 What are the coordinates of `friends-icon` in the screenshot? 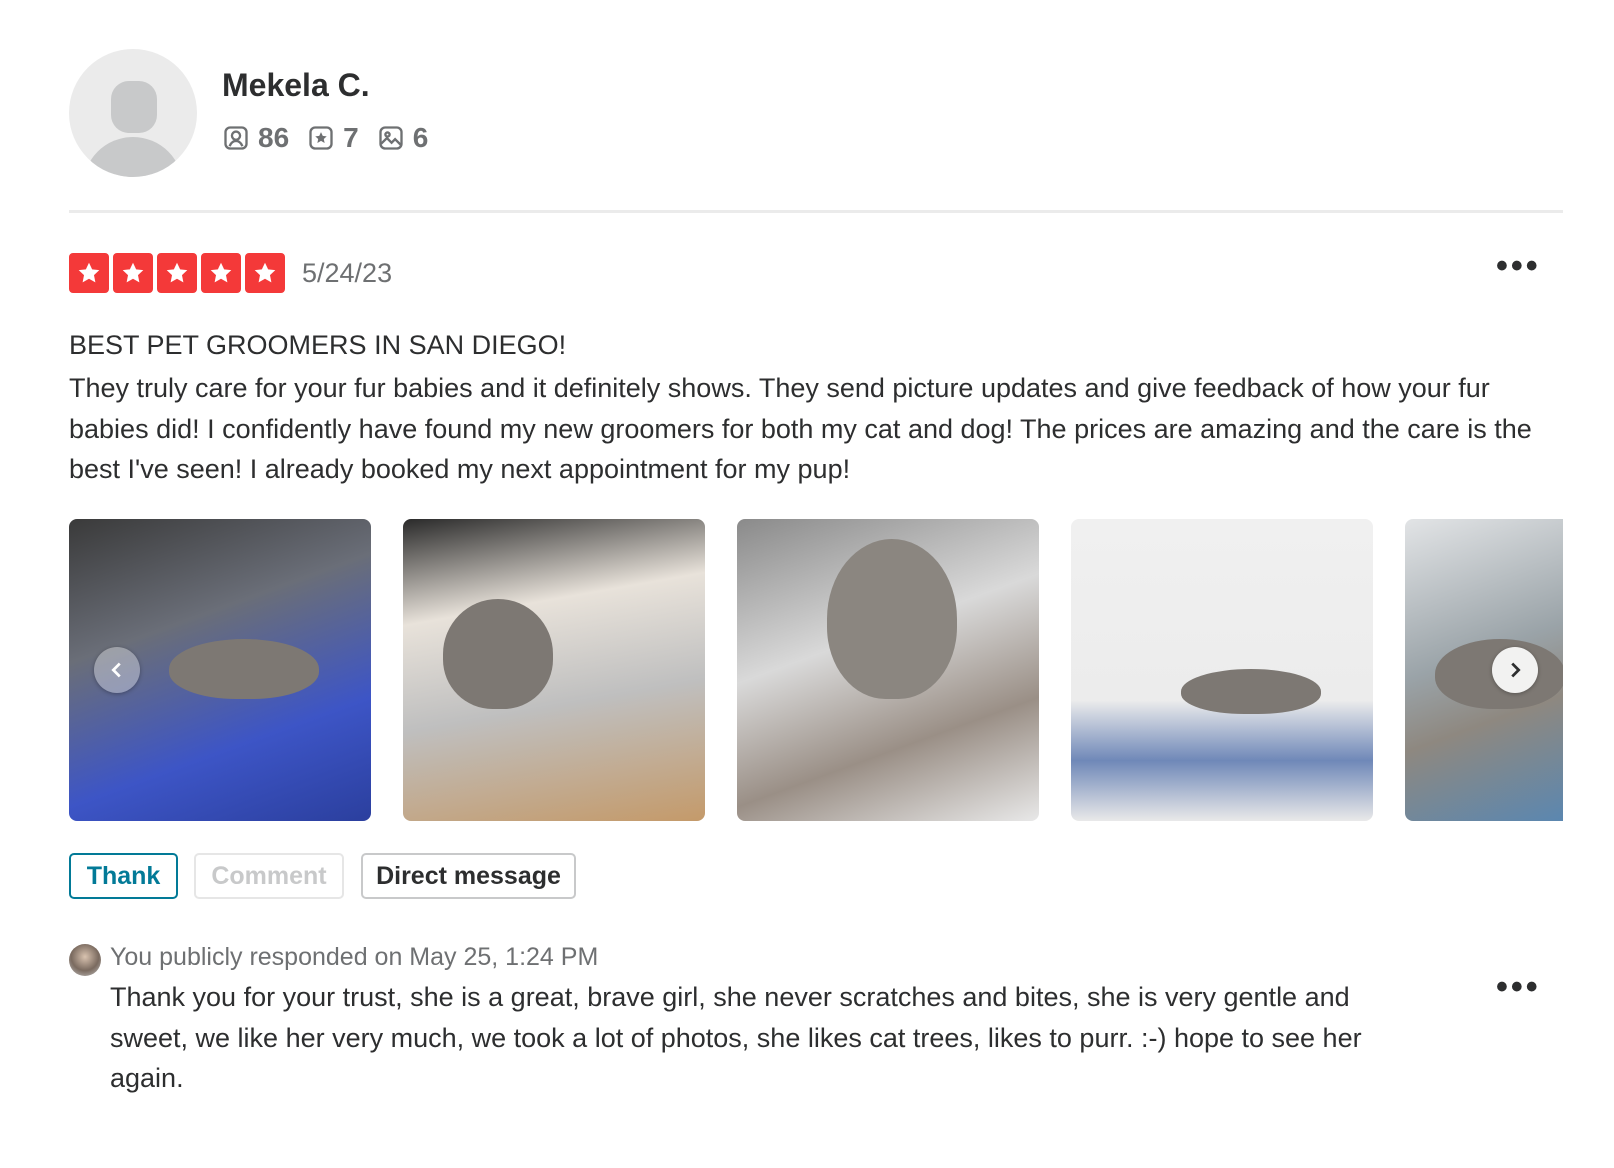 It's located at (236, 138).